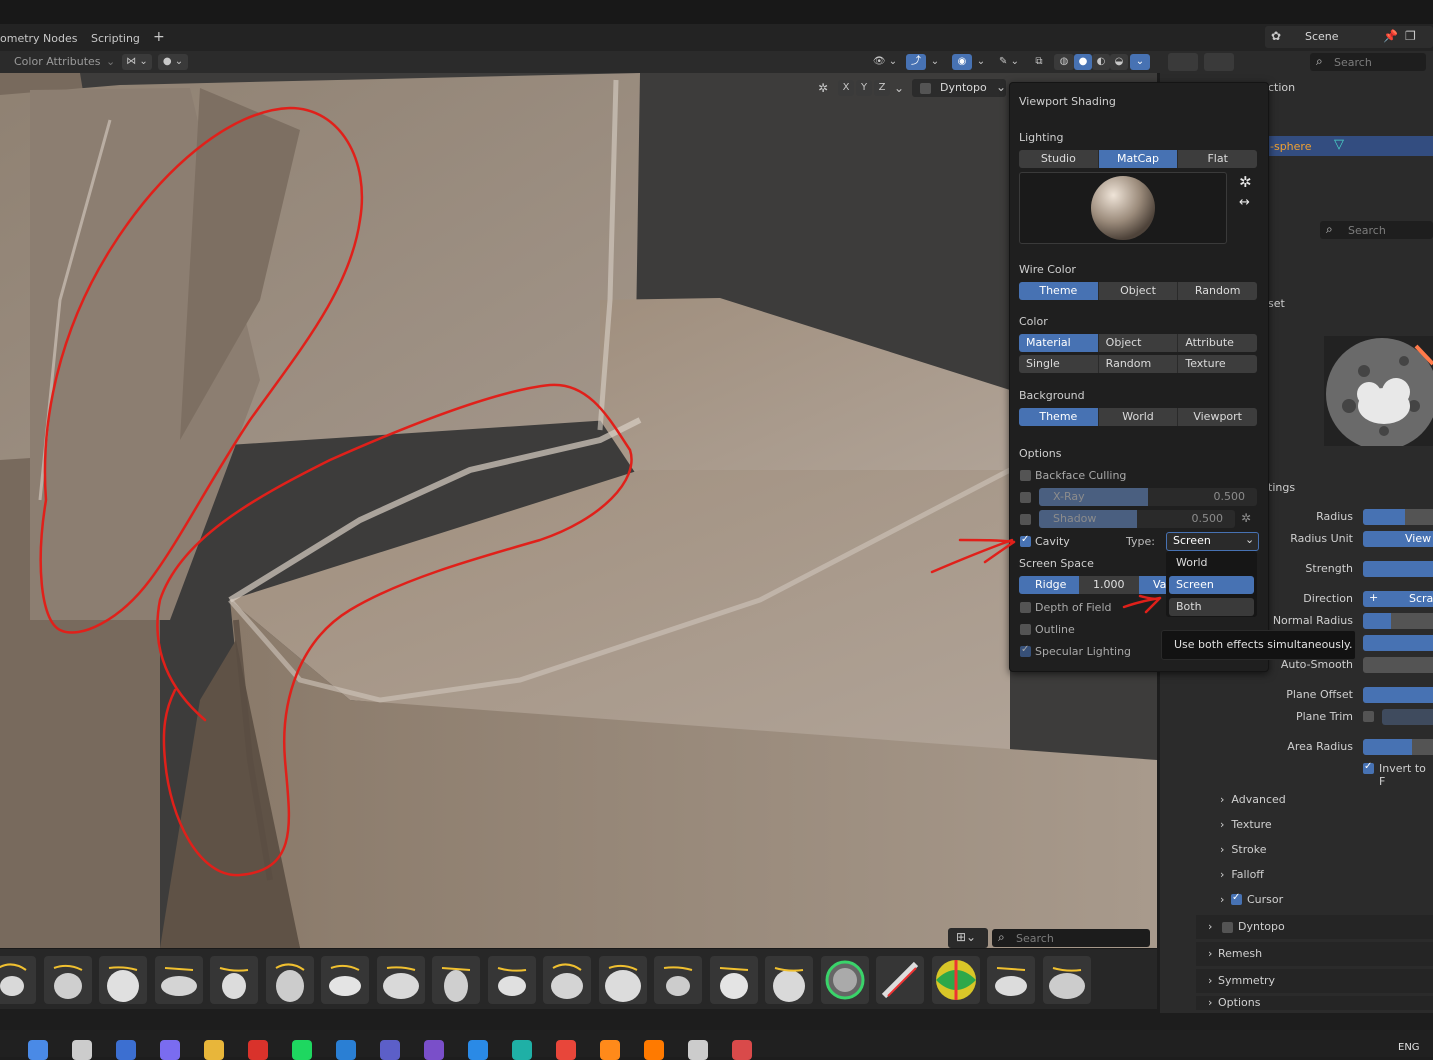 The height and width of the screenshot is (1060, 1433). What do you see at coordinates (1123, 208) in the screenshot?
I see `matcap-preview` at bounding box center [1123, 208].